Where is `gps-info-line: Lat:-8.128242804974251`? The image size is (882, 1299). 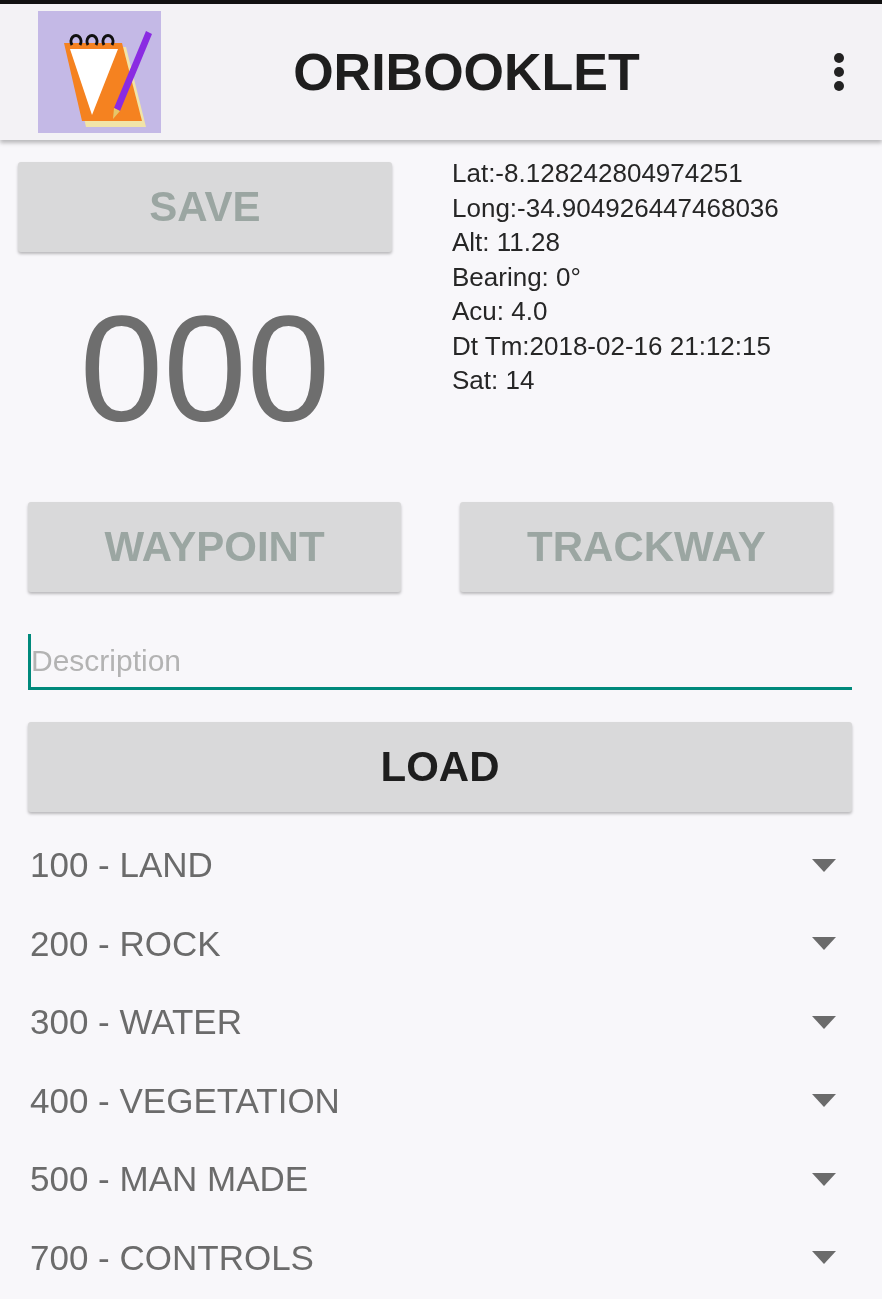
gps-info-line: Lat:-8.128242804974251 is located at coordinates (598, 173).